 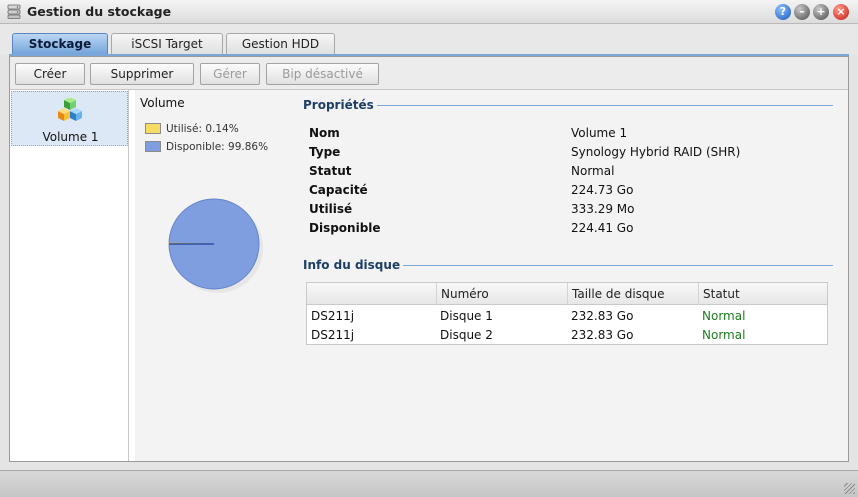 I want to click on disk-info-title: Info du disque, so click(x=352, y=265).